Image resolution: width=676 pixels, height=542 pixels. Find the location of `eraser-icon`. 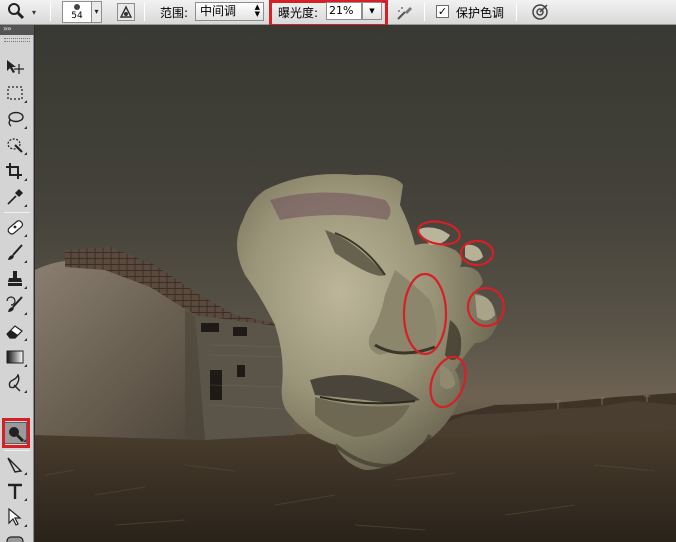

eraser-icon is located at coordinates (14, 332).